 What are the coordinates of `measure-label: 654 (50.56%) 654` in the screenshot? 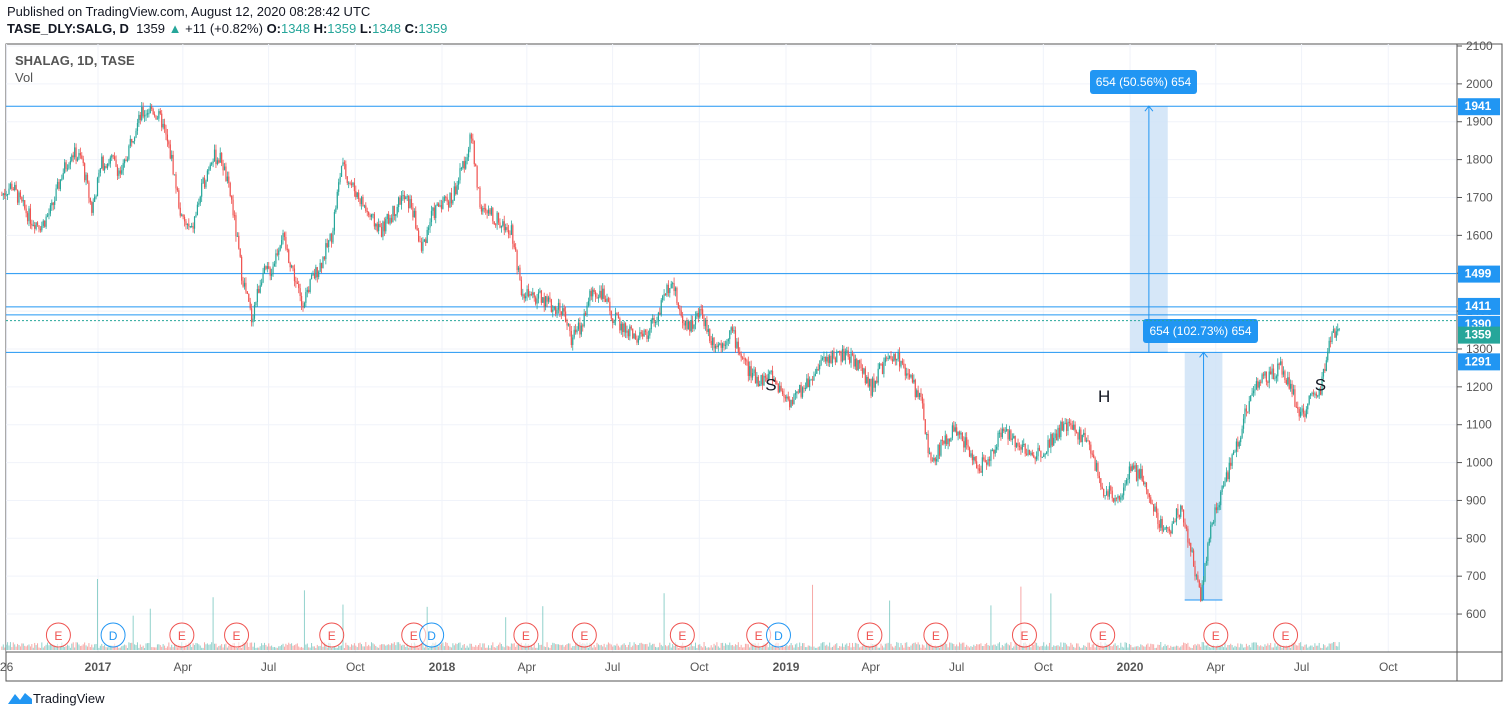 It's located at (1144, 82).